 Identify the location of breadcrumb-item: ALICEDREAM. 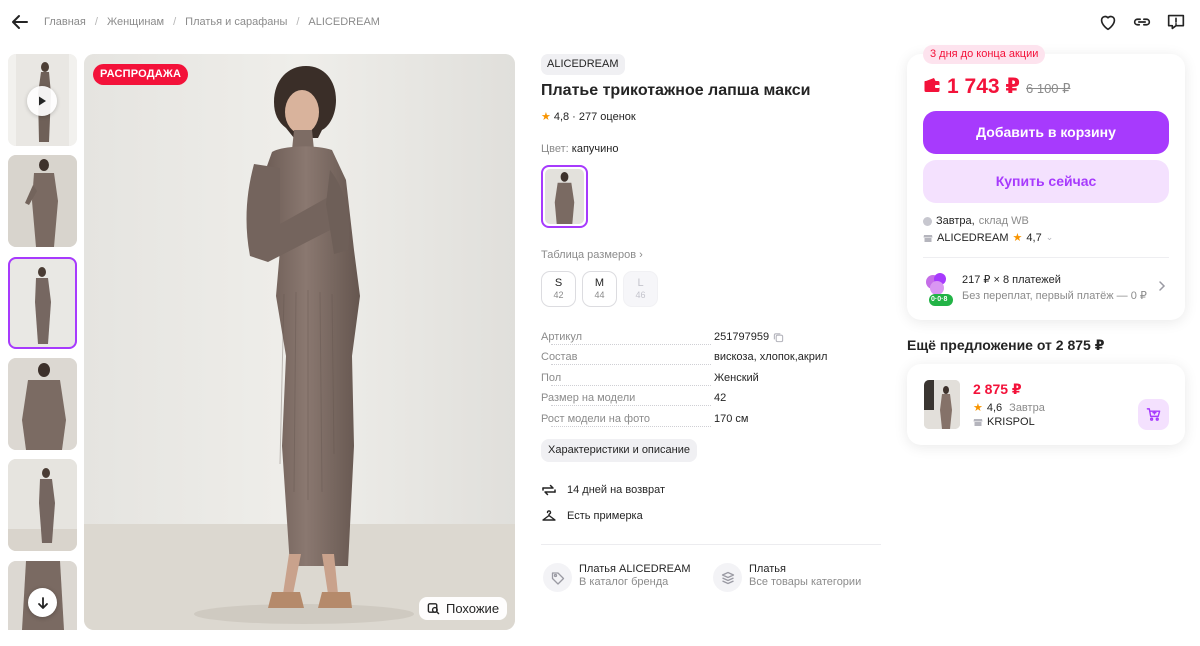
(344, 22).